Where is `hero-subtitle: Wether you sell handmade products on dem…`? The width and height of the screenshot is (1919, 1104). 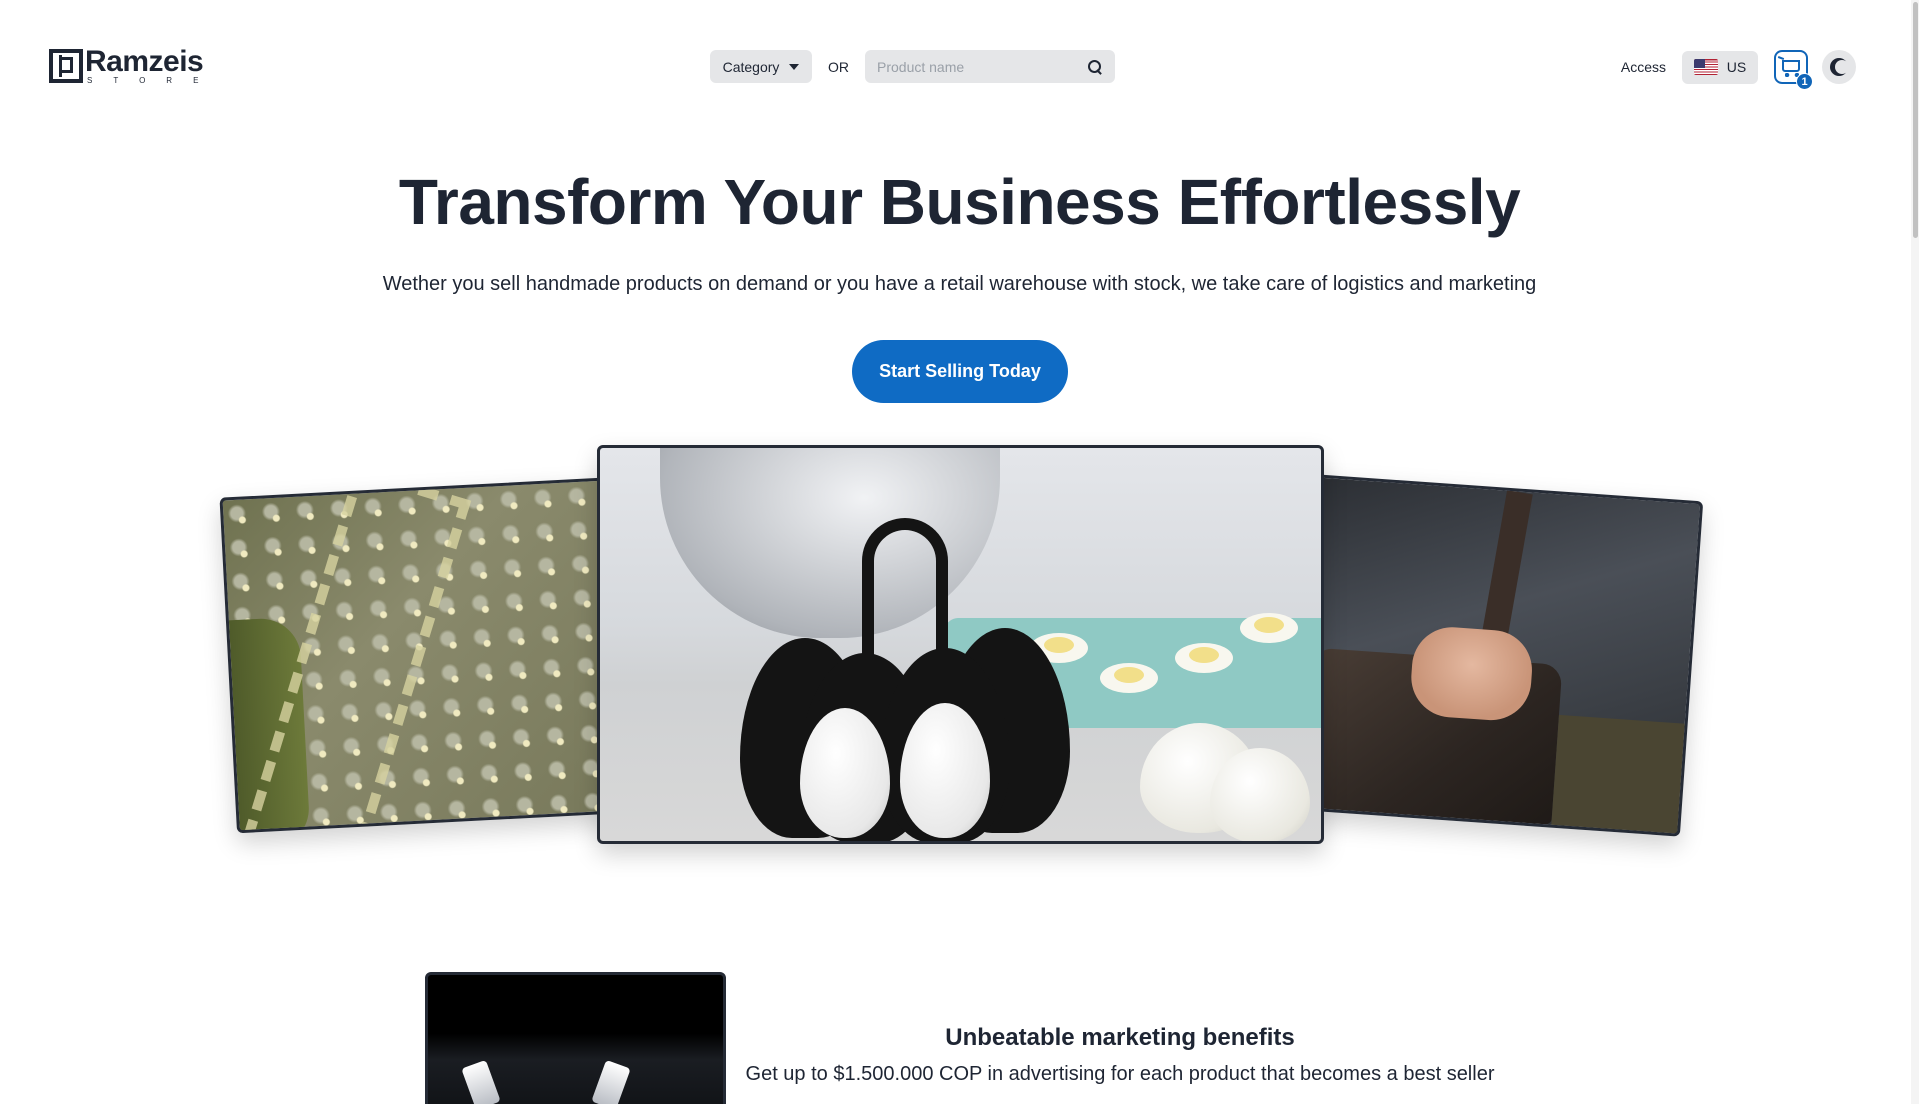 hero-subtitle: Wether you sell handmade products on dem… is located at coordinates (959, 284).